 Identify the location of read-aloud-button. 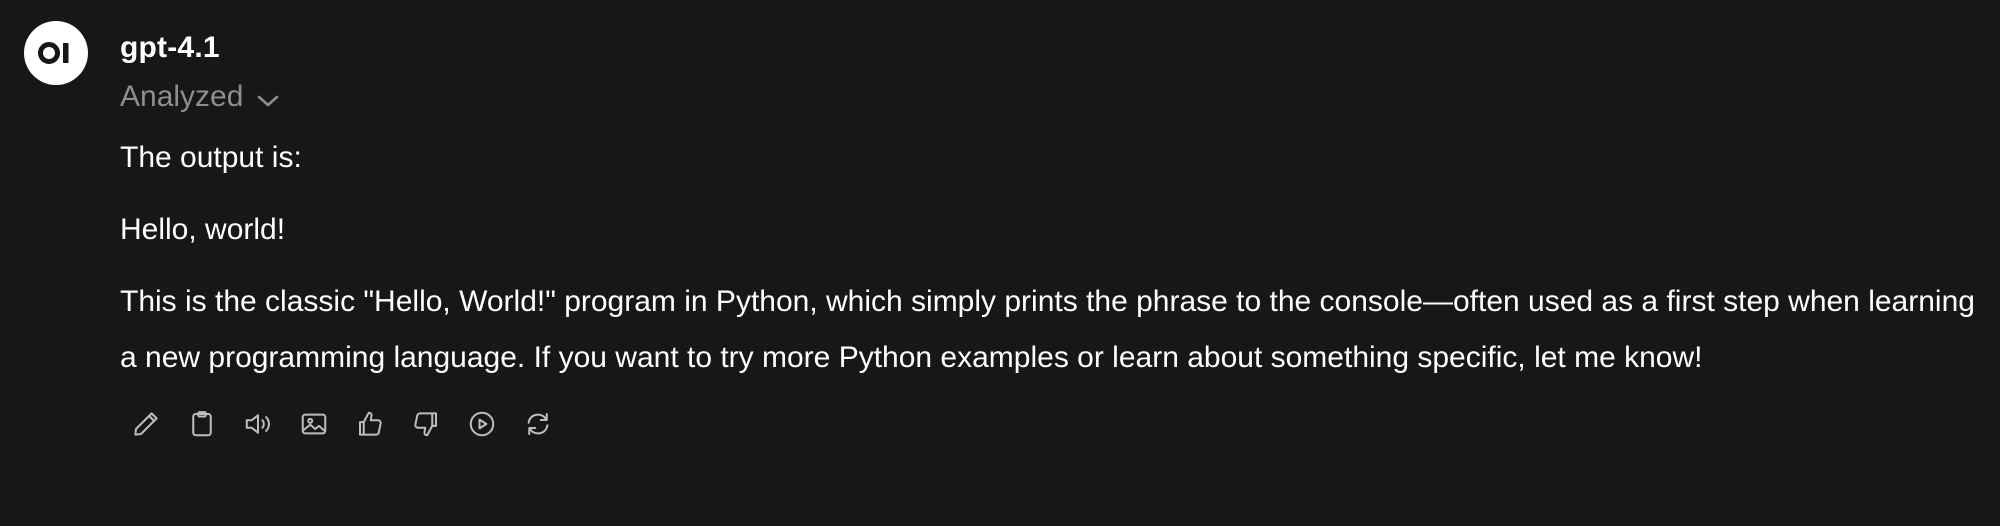
(258, 424).